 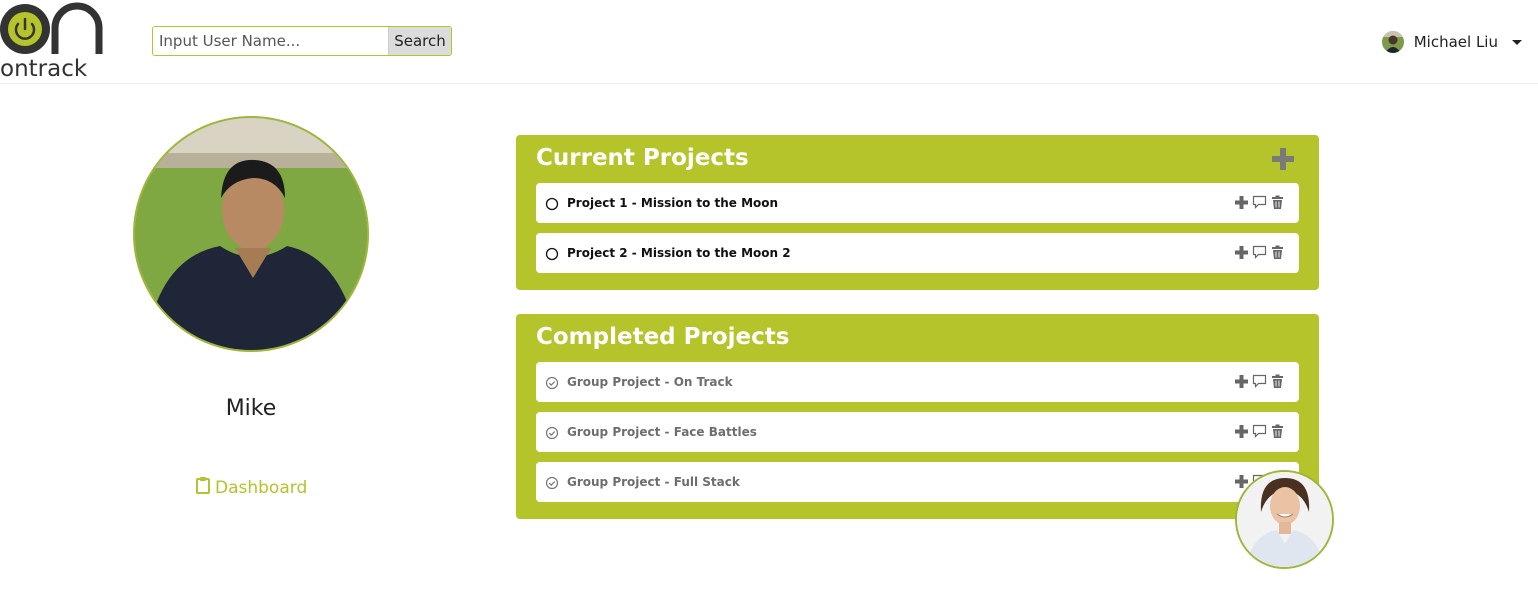 I want to click on completed-projects-title: Completed Projects, so click(x=663, y=337).